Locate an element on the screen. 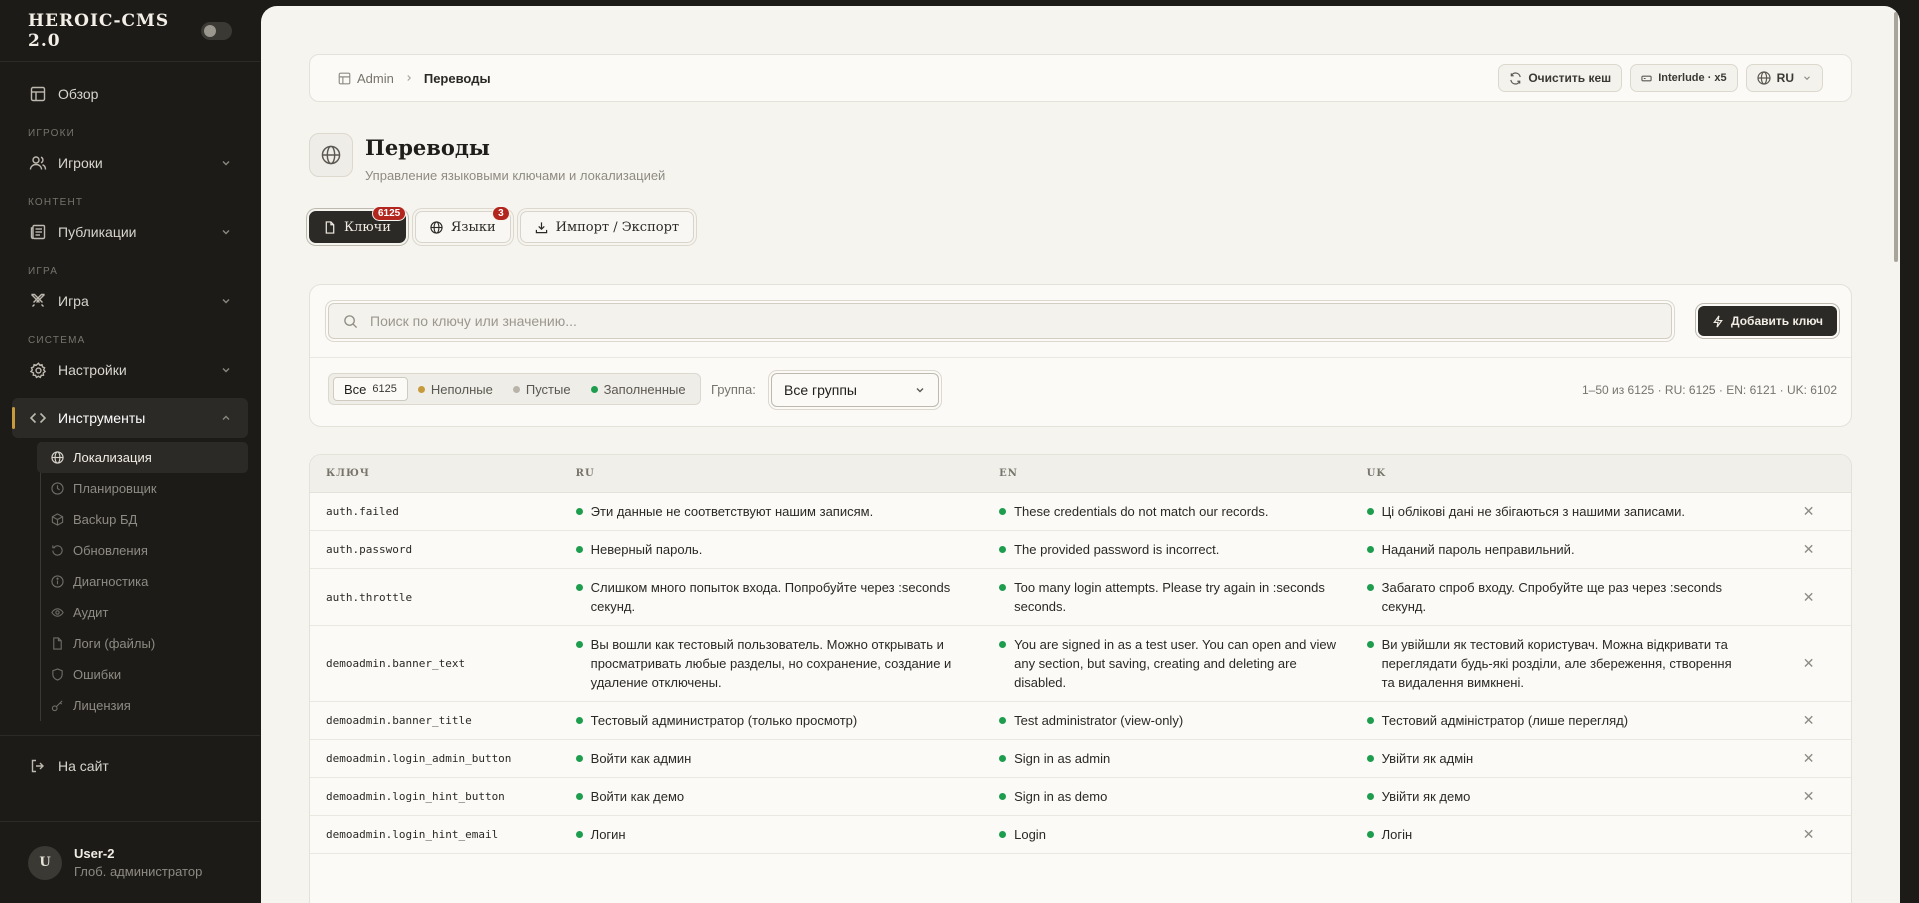 The height and width of the screenshot is (903, 1919). language-selector: RU is located at coordinates (1784, 78).